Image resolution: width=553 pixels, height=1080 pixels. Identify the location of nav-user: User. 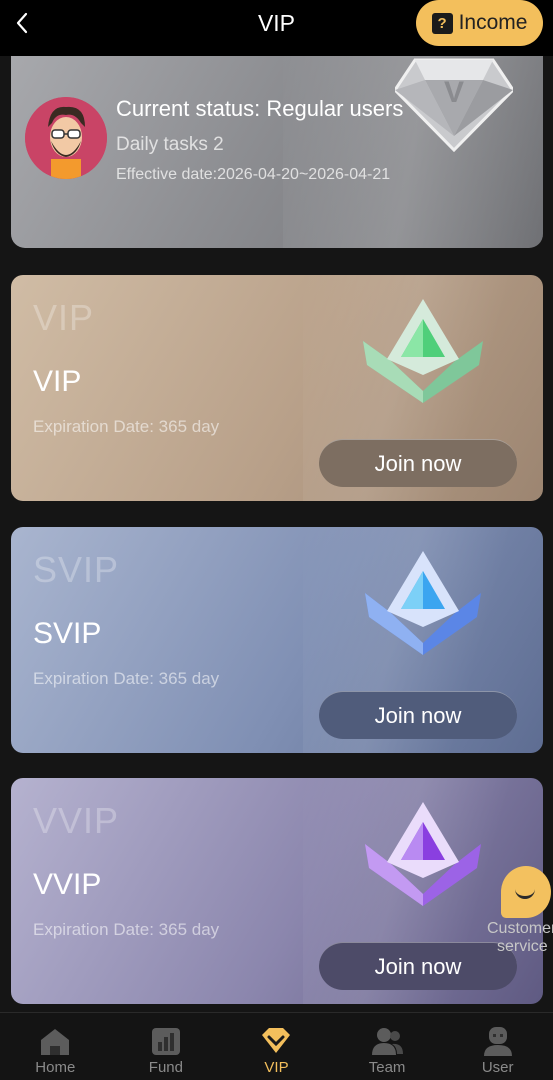
(497, 1046).